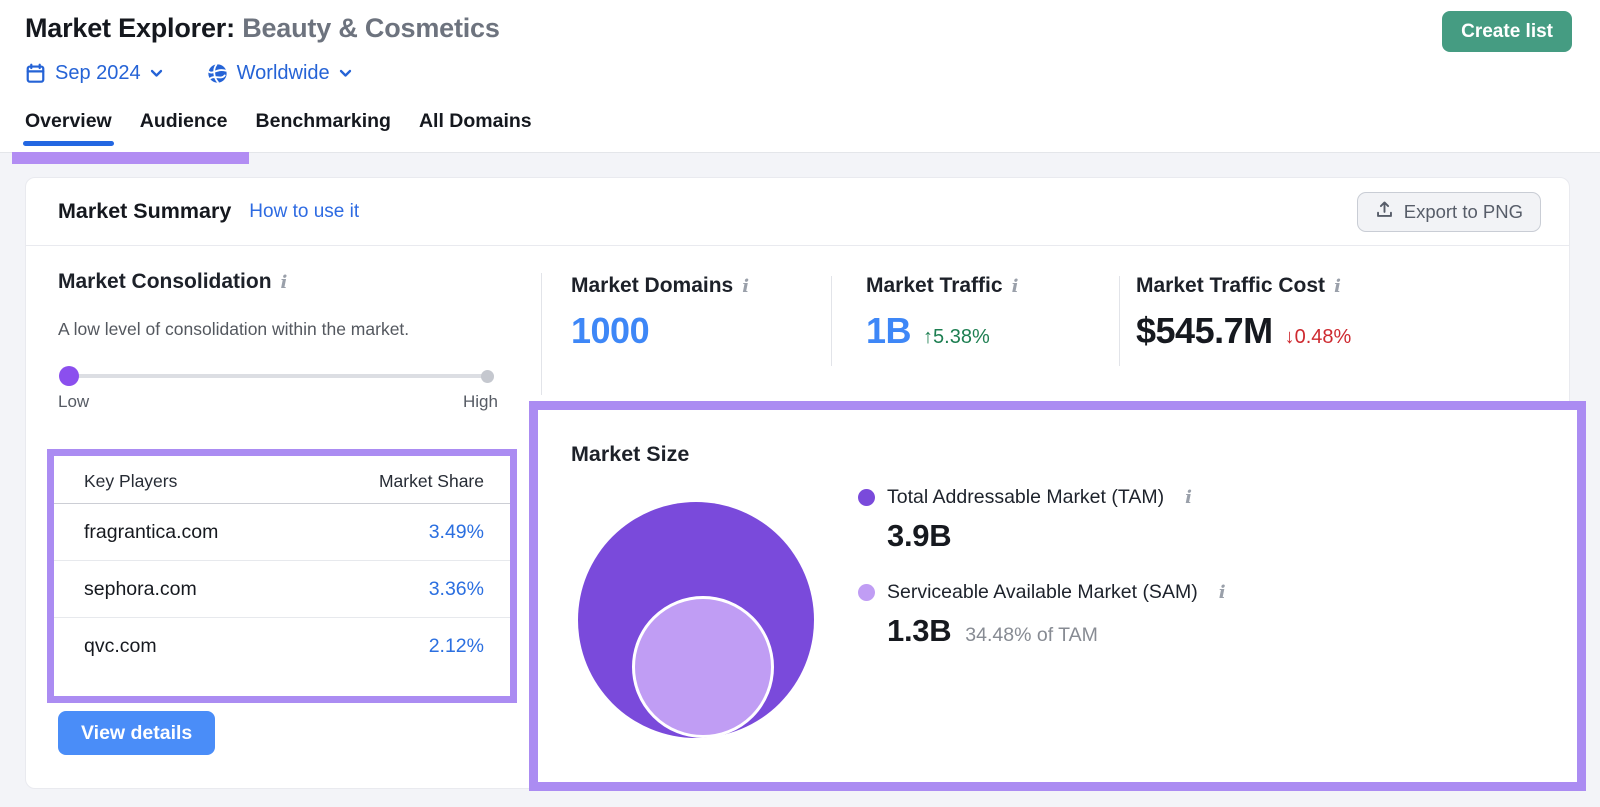 The height and width of the screenshot is (807, 1600). Describe the element at coordinates (371, 28) in the screenshot. I see `page-title-secondary: Beauty & Cosmetics` at that location.